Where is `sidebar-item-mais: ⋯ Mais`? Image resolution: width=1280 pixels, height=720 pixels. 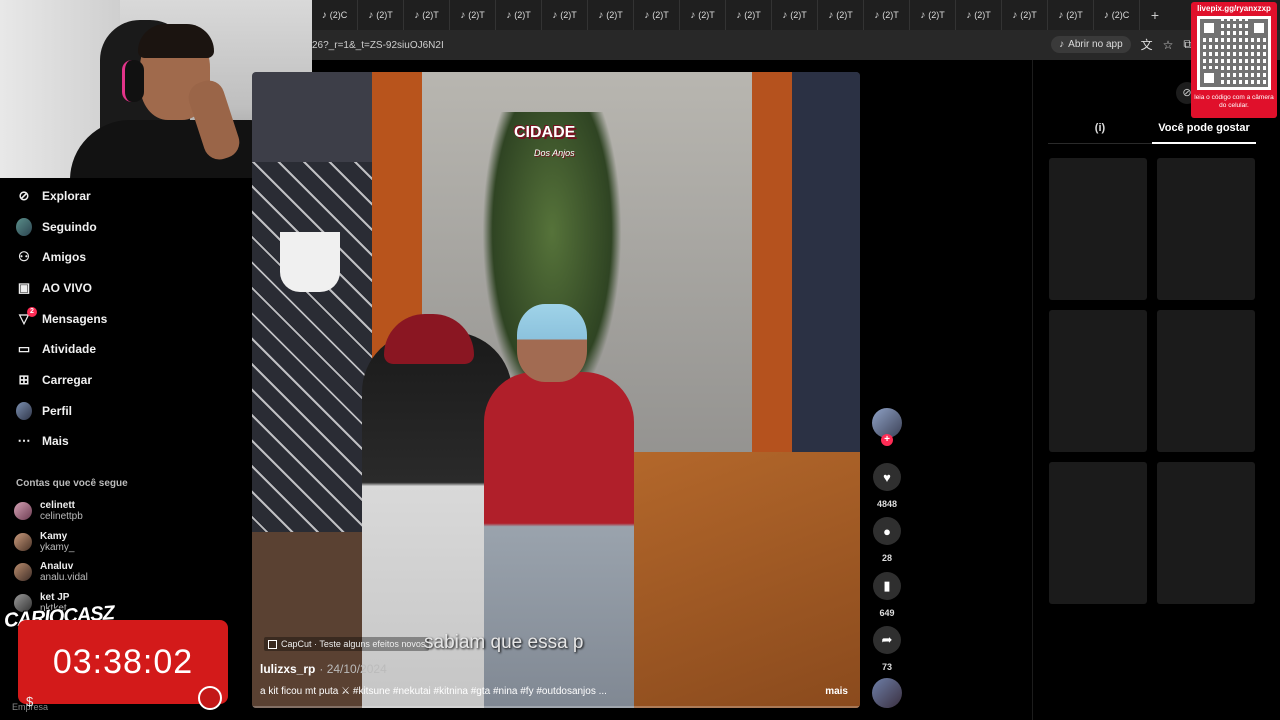
sidebar-item-mais: ⋯ Mais is located at coordinates (42, 441).